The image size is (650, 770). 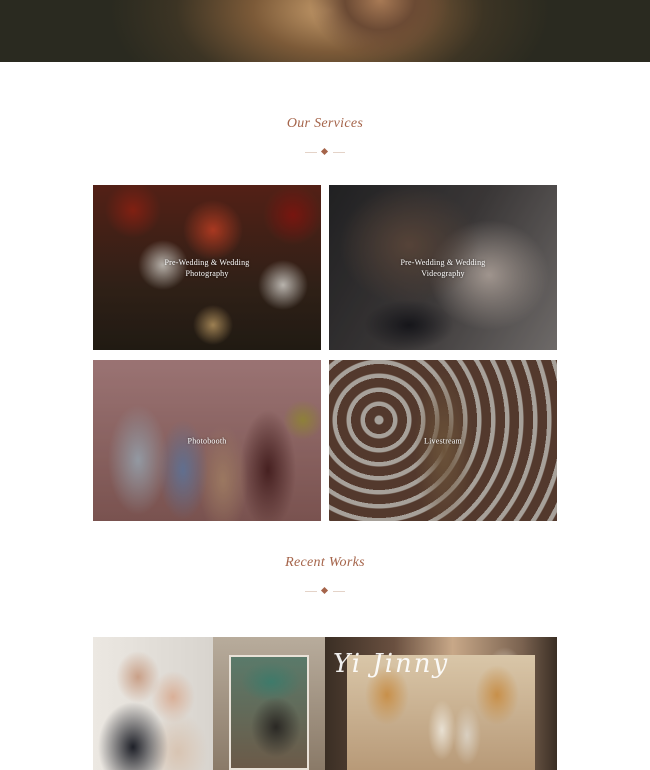 I want to click on service-tile-label: Pre-Wedding & Wedding Photography, so click(x=207, y=267).